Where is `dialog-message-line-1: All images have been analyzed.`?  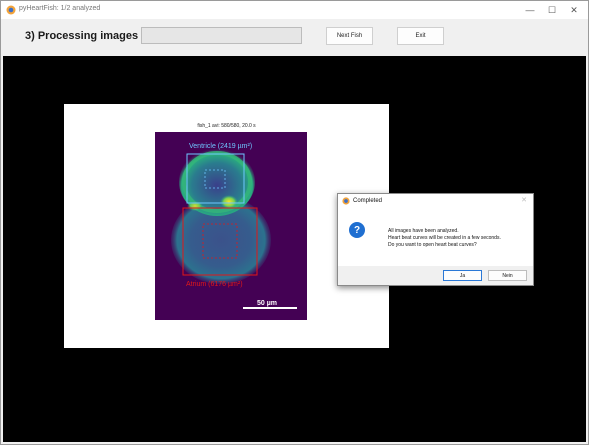 dialog-message-line-1: All images have been analyzed. is located at coordinates (423, 231).